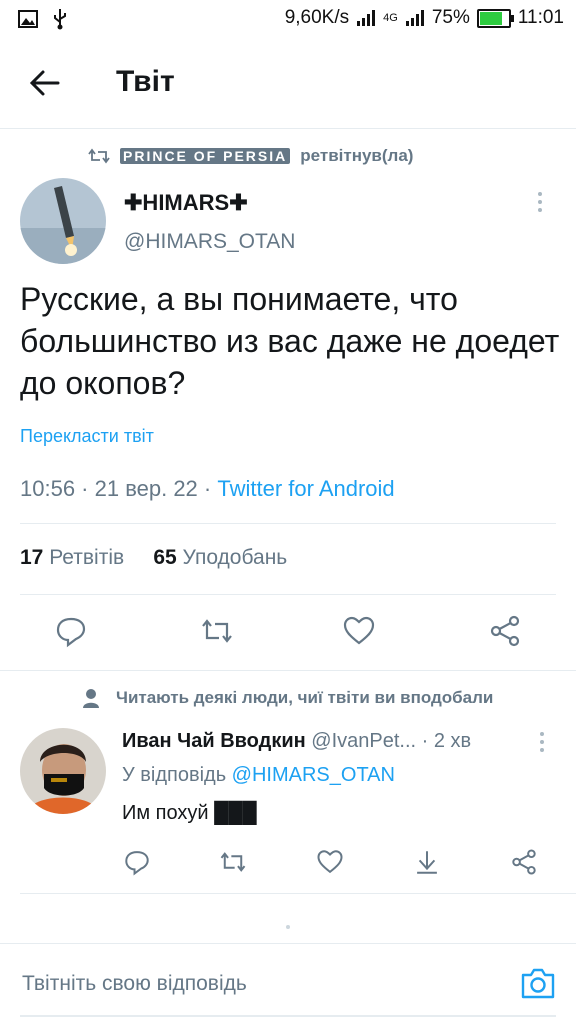 The height and width of the screenshot is (1024, 576). Describe the element at coordinates (87, 436) in the screenshot. I see `translate-link: Перекласти твіт` at that location.